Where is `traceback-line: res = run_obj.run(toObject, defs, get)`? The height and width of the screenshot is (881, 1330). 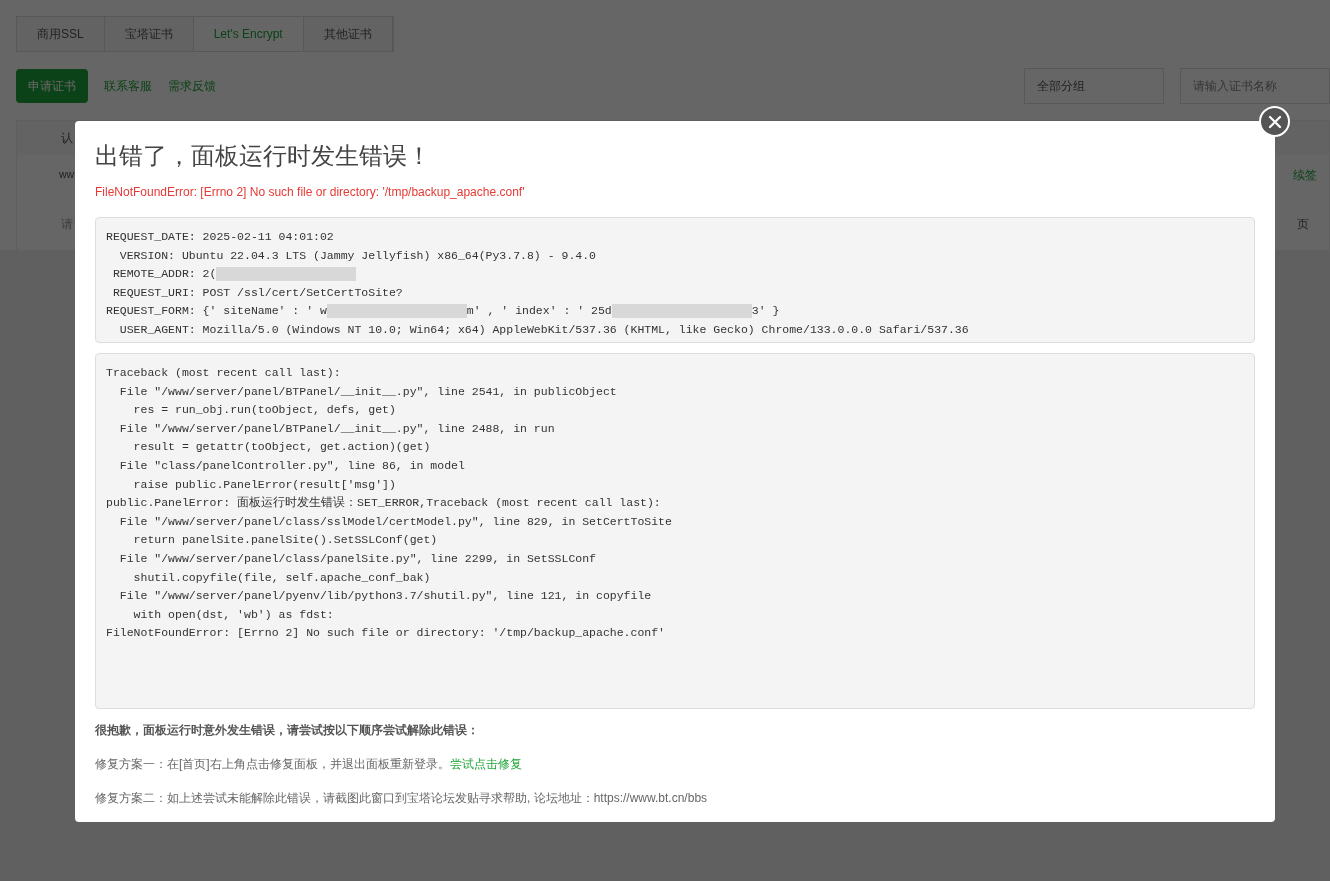 traceback-line: res = run_obj.run(toObject, defs, get) is located at coordinates (264, 410).